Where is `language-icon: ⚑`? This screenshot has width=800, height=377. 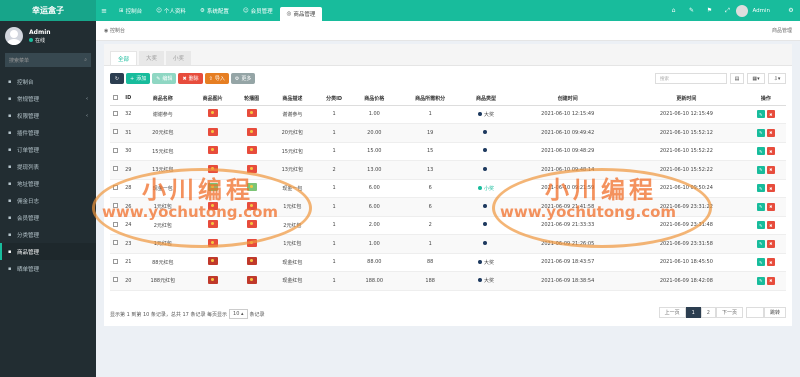 language-icon: ⚑ is located at coordinates (709, 10).